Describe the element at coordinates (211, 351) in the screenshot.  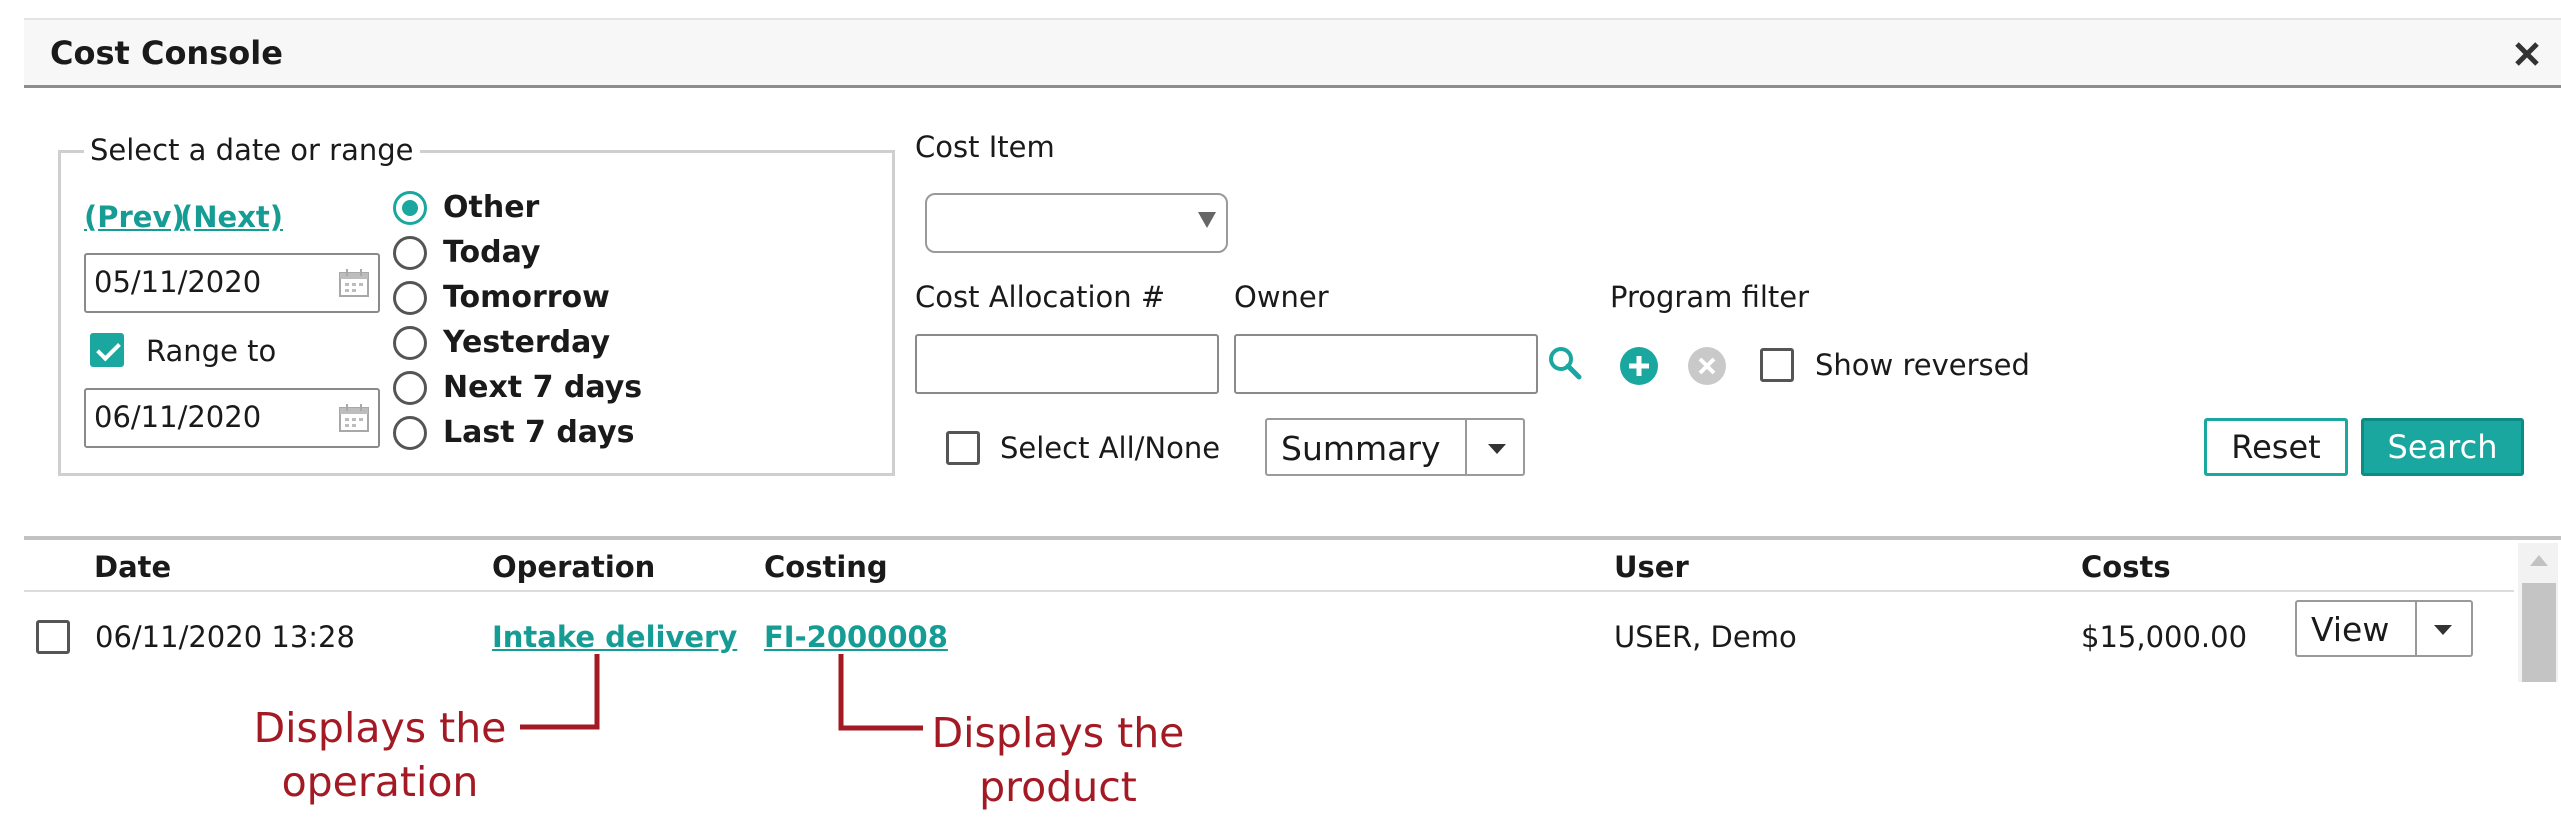
I see `range-to-label: Range to` at that location.